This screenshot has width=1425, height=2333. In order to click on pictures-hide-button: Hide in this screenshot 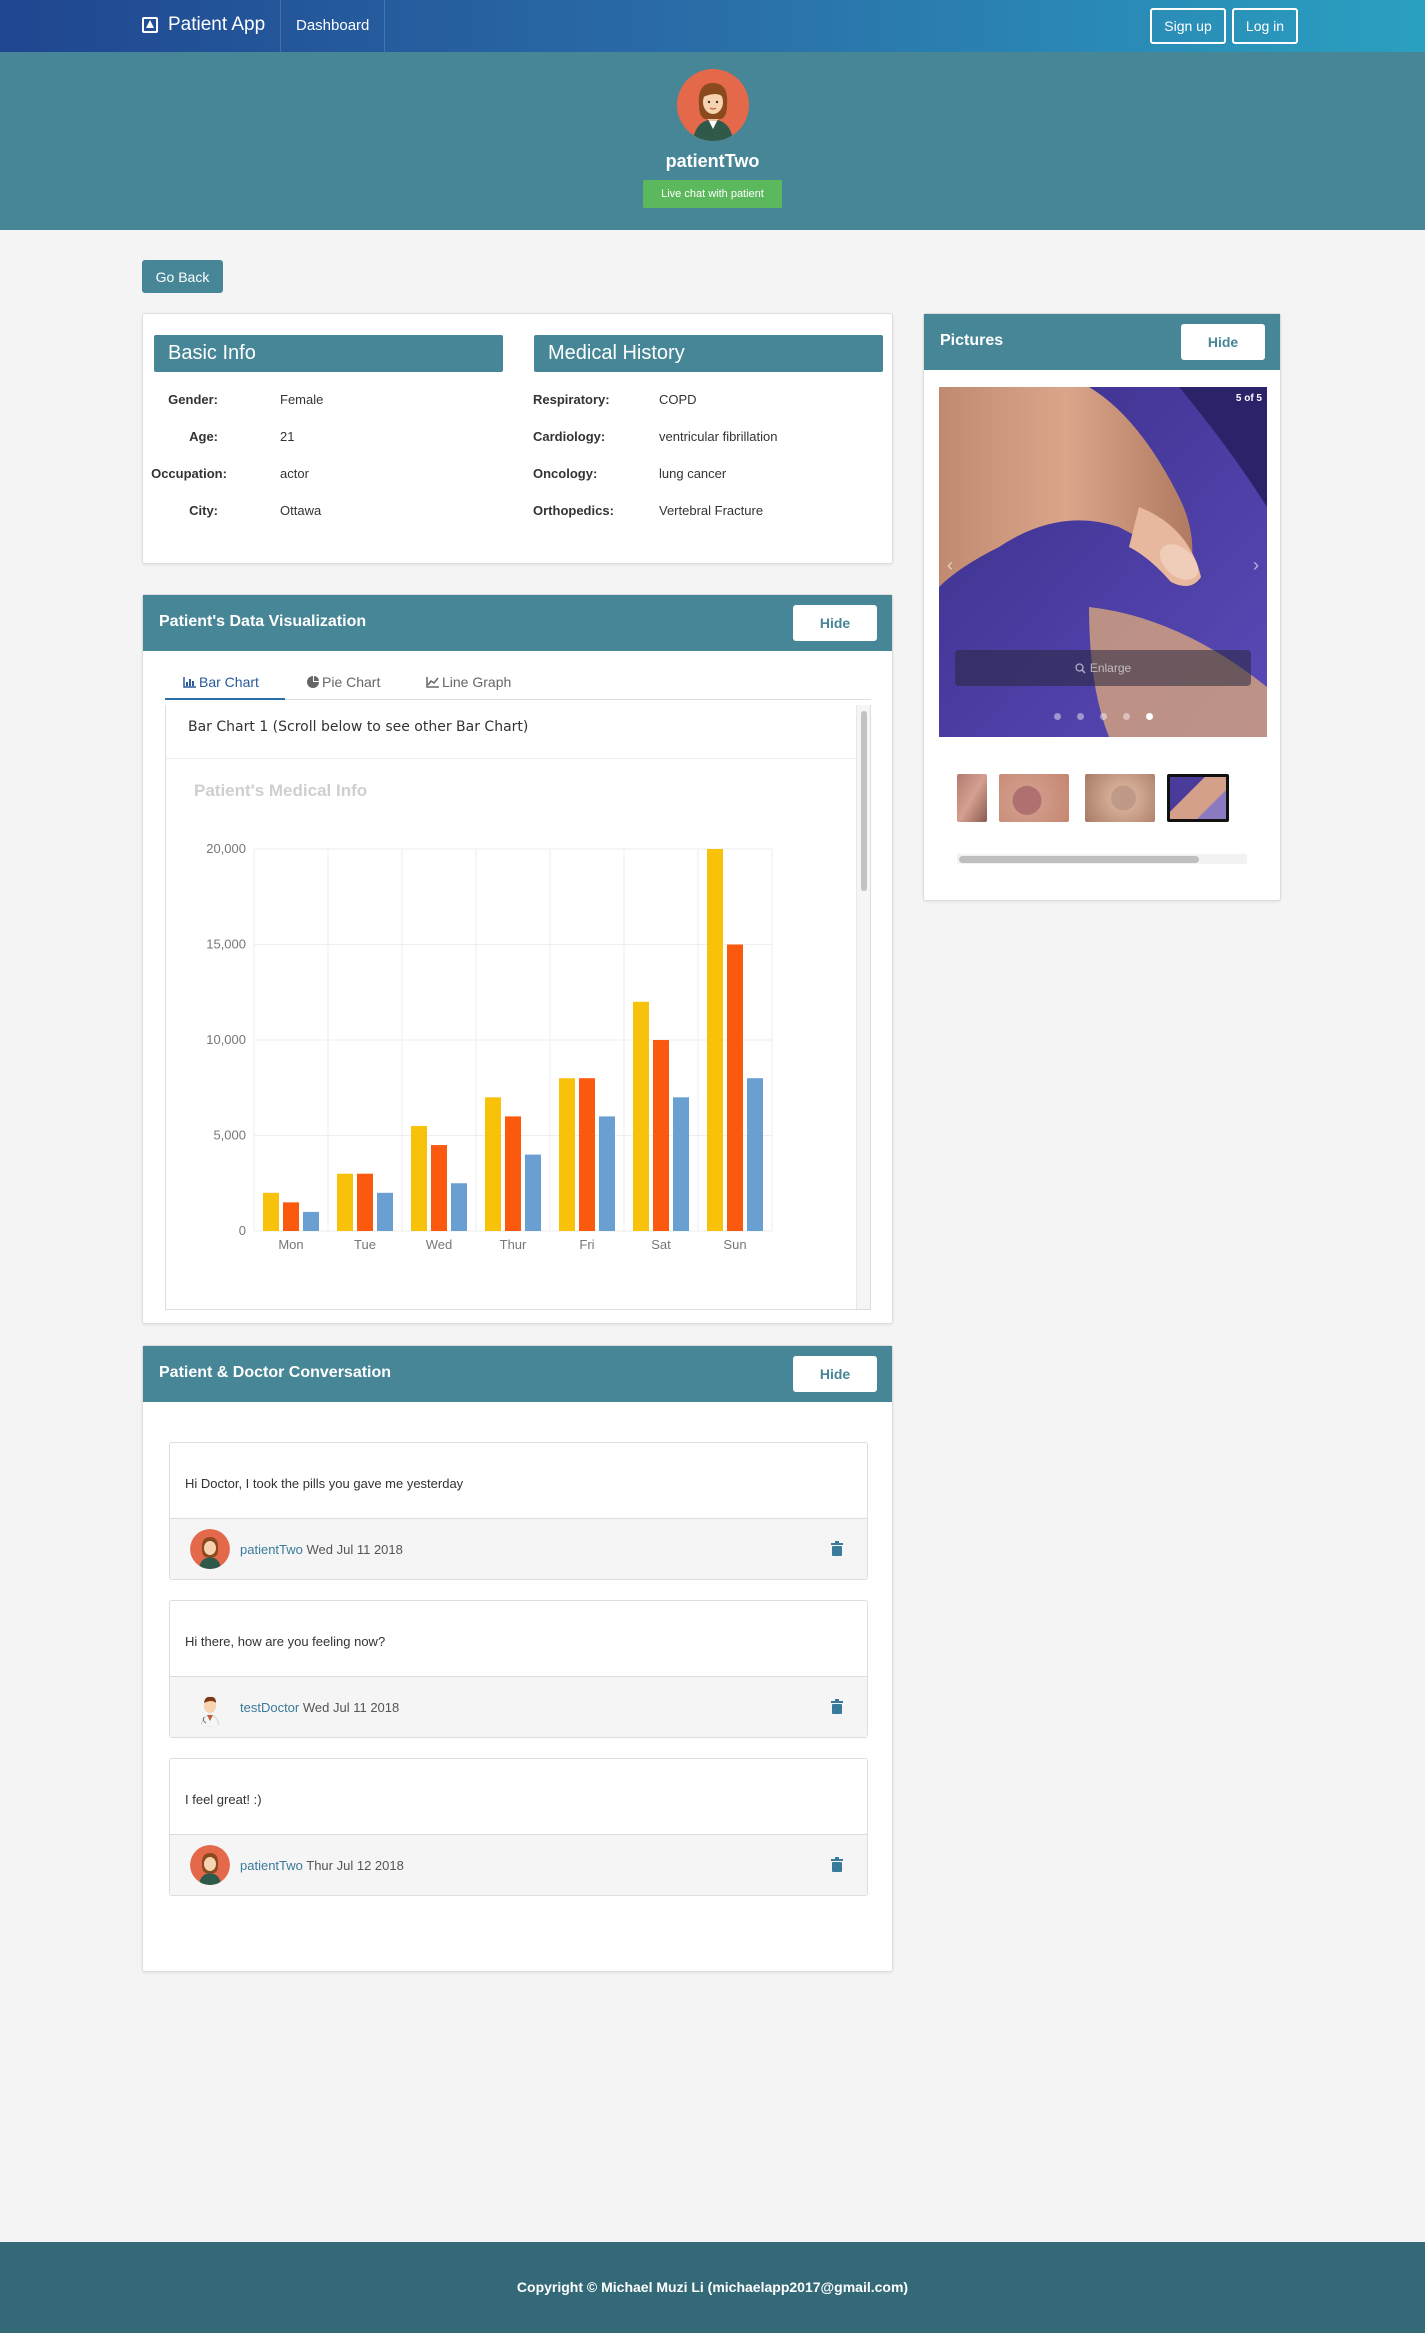, I will do `click(1223, 342)`.